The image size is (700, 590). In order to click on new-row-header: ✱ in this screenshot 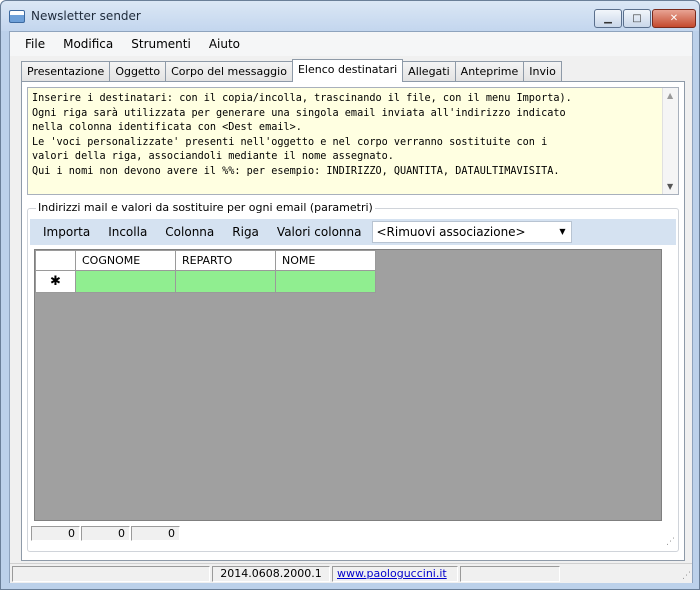, I will do `click(55, 281)`.